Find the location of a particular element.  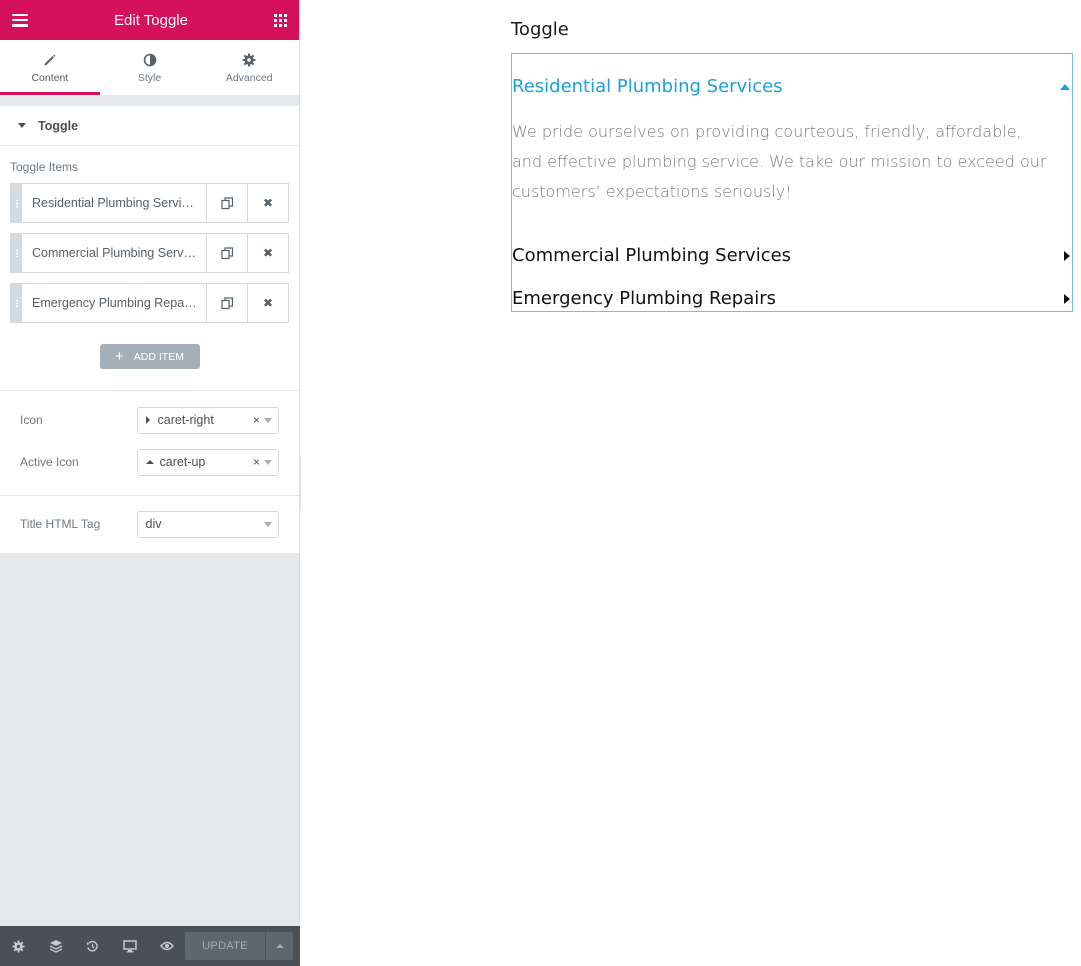

toggle-title-text: Residential Plumbing Services is located at coordinates (647, 86).